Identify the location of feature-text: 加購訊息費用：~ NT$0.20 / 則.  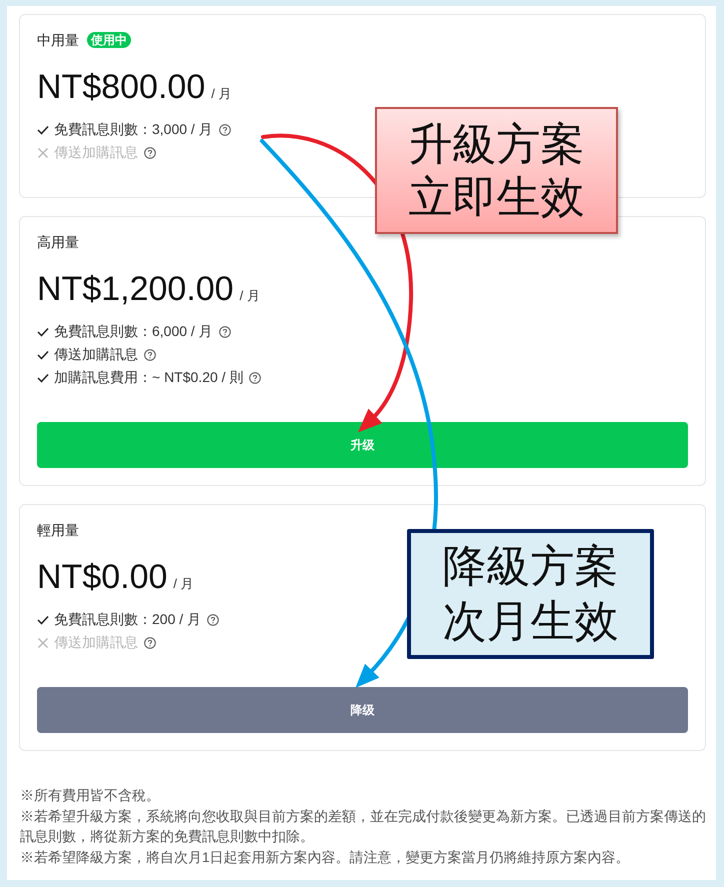
(149, 377).